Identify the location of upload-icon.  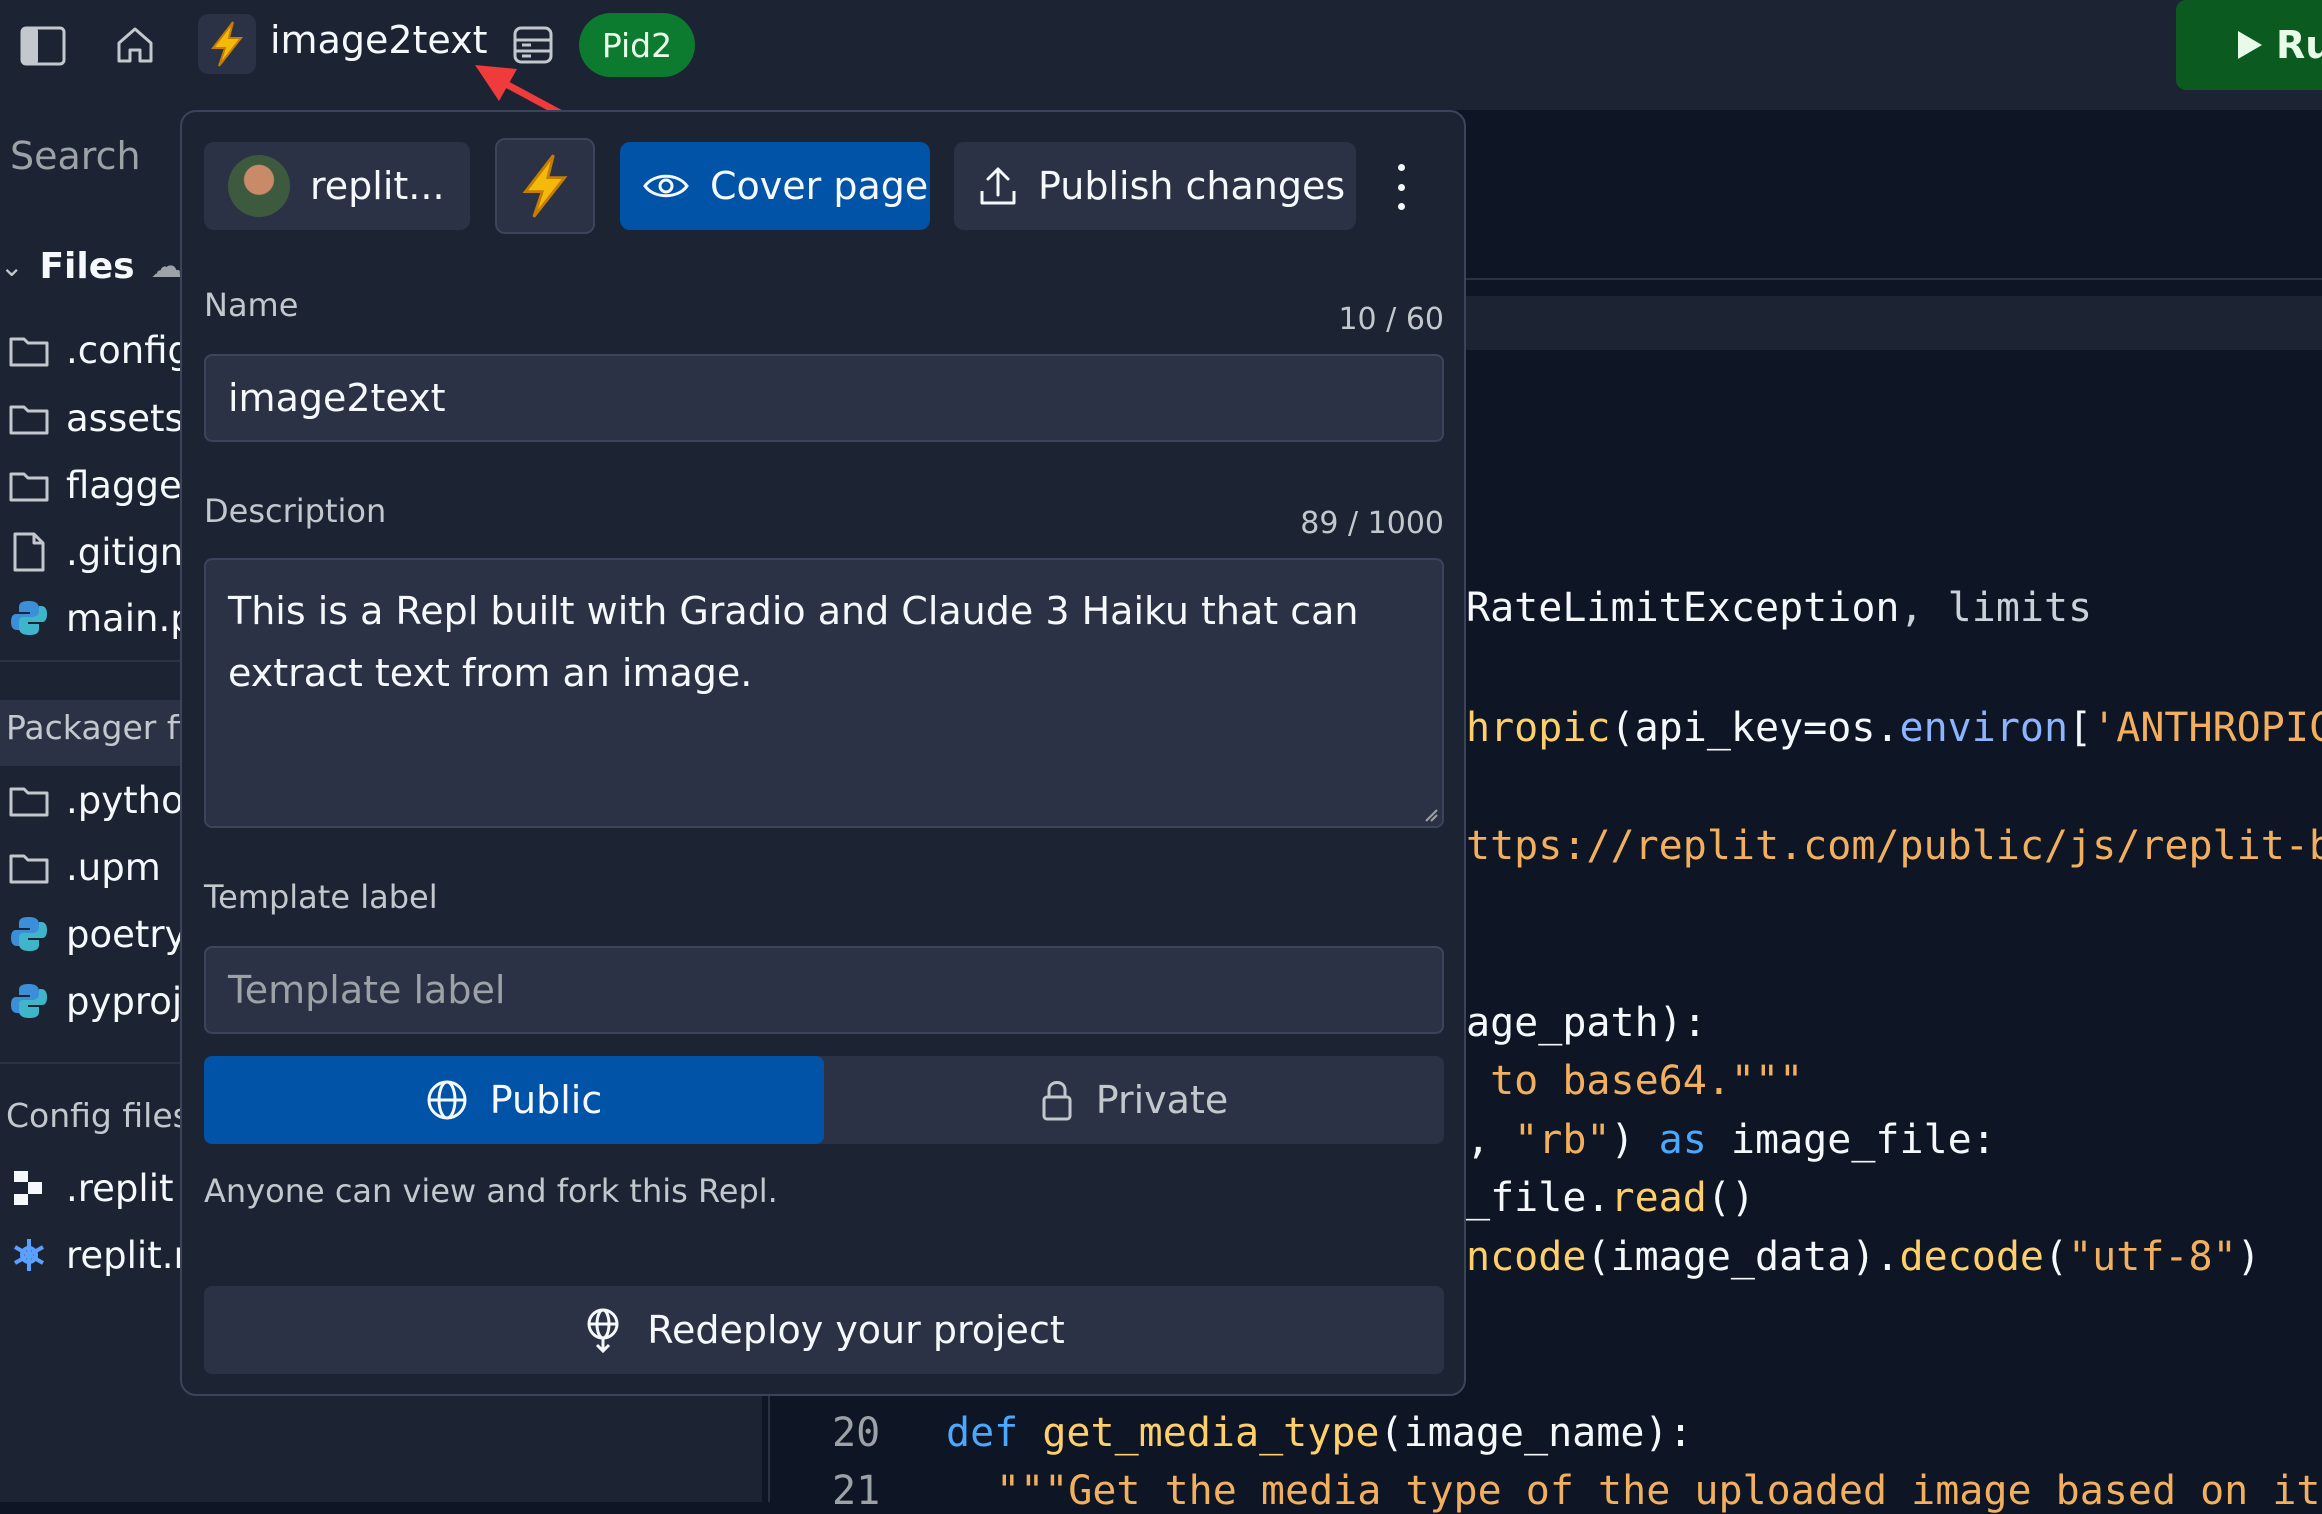
(998, 186).